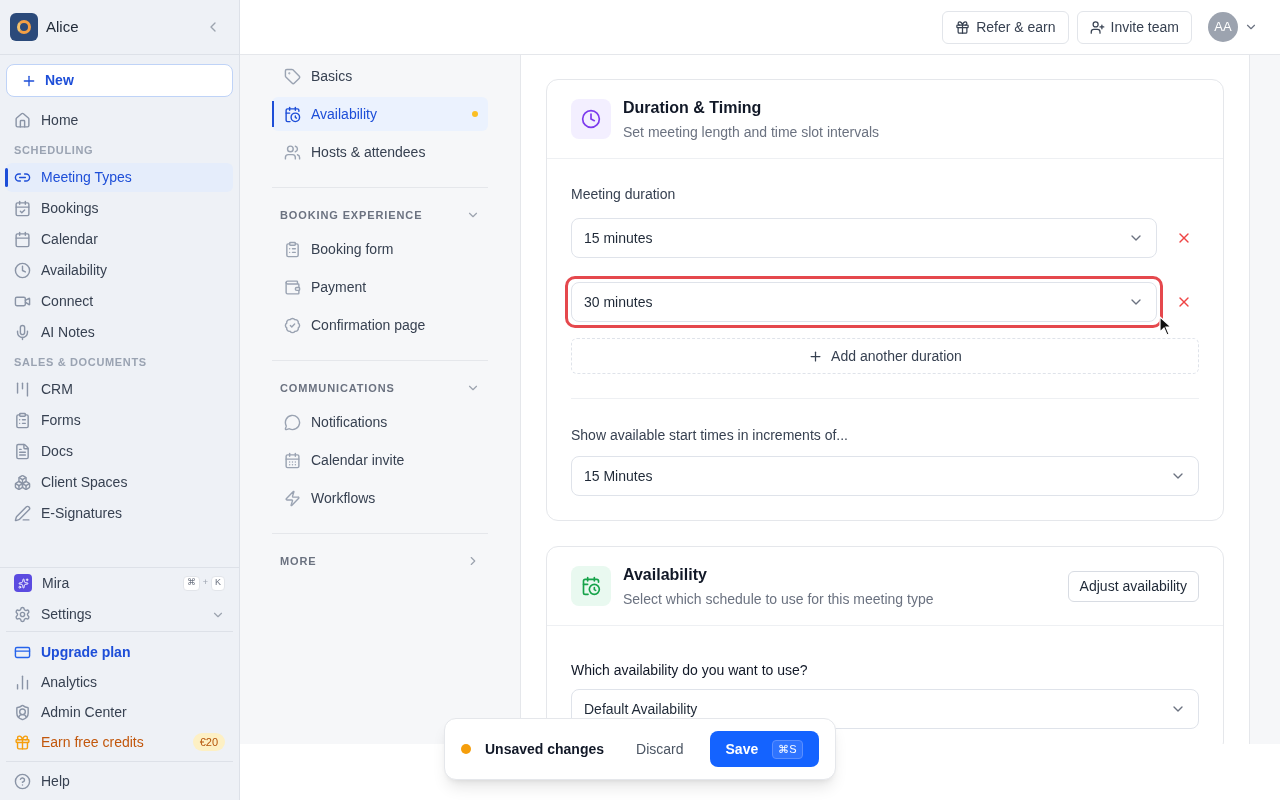 This screenshot has width=1280, height=800. I want to click on cubes-icon, so click(22, 482).